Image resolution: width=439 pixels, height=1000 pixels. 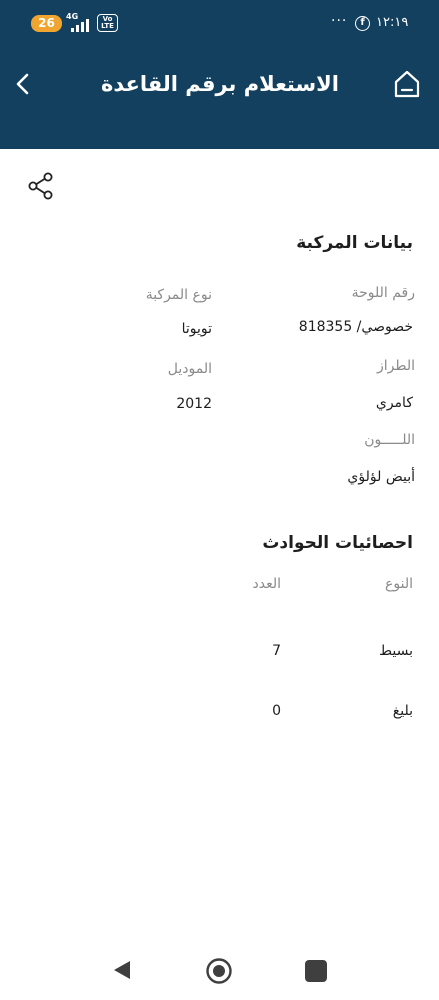 What do you see at coordinates (267, 584) in the screenshot?
I see `count-column-header: العدد` at bounding box center [267, 584].